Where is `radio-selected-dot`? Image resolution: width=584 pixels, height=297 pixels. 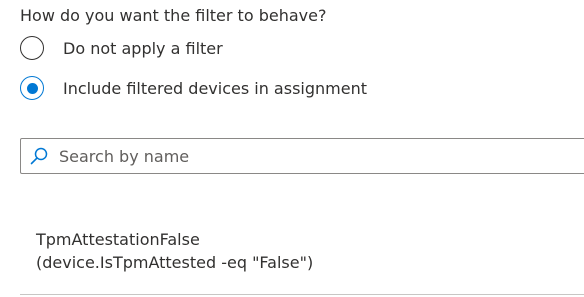
radio-selected-dot is located at coordinates (32, 88).